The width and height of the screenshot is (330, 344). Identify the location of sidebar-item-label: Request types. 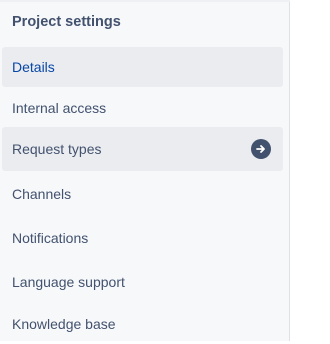
(57, 149).